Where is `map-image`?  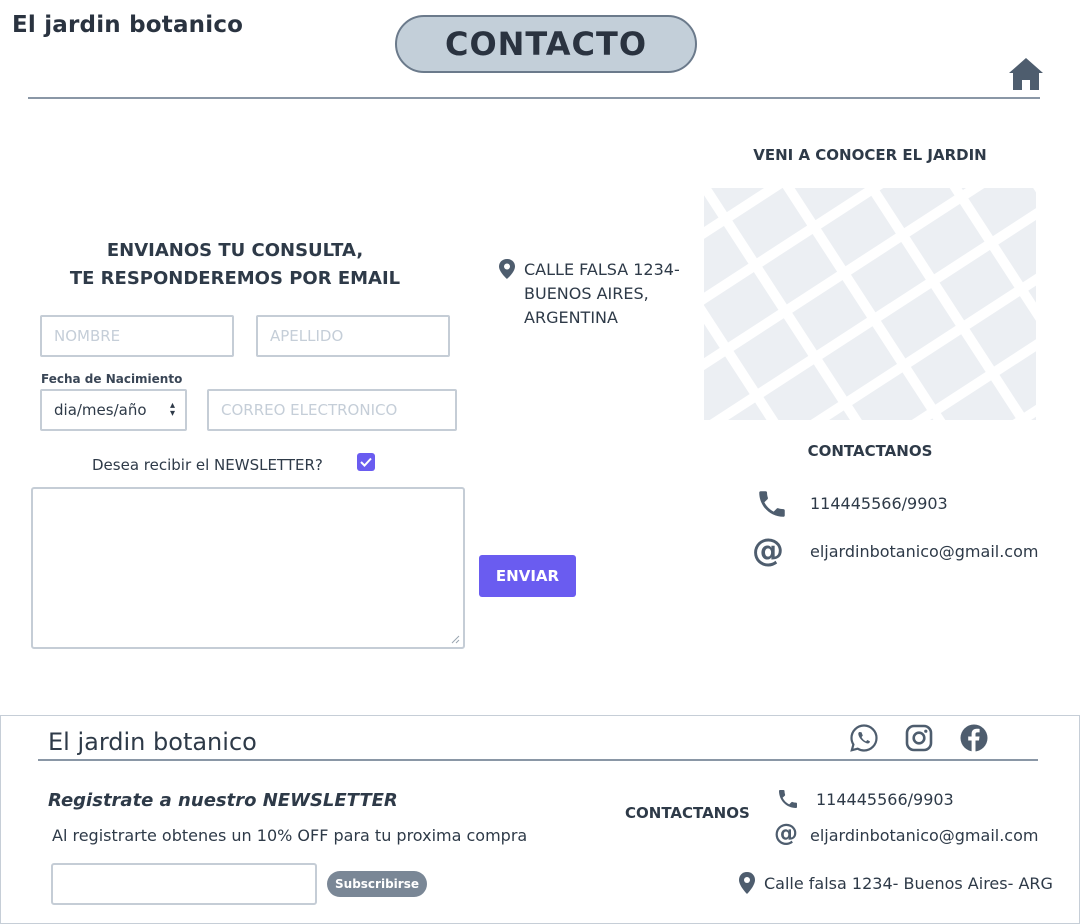
map-image is located at coordinates (870, 304).